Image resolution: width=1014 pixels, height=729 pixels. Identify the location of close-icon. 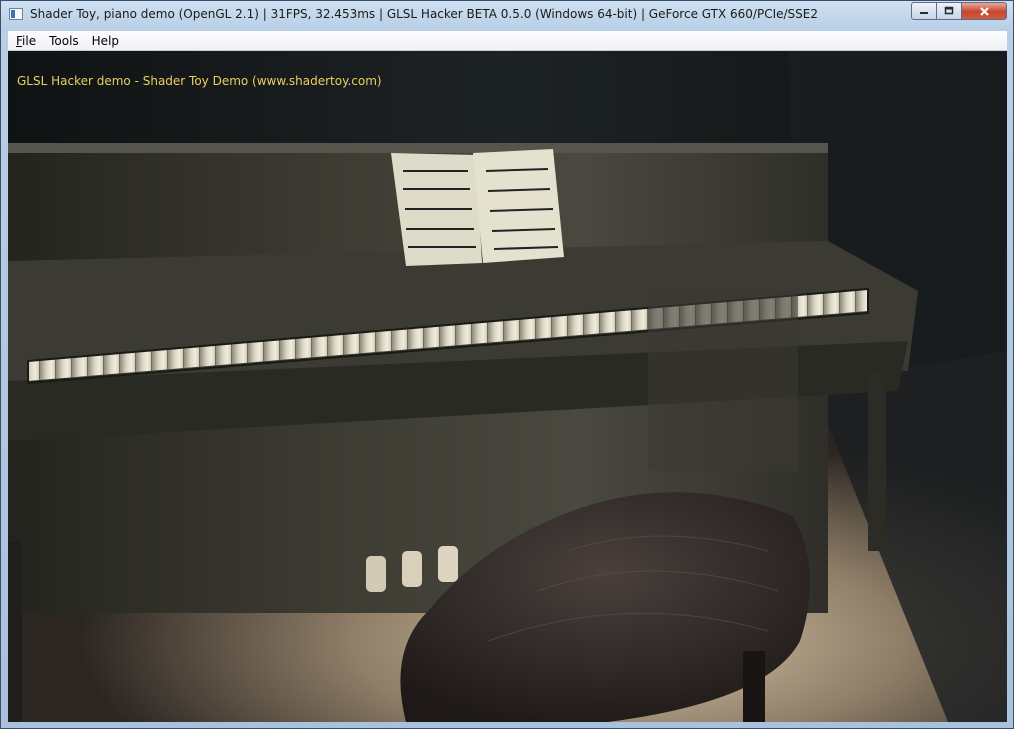
(984, 11).